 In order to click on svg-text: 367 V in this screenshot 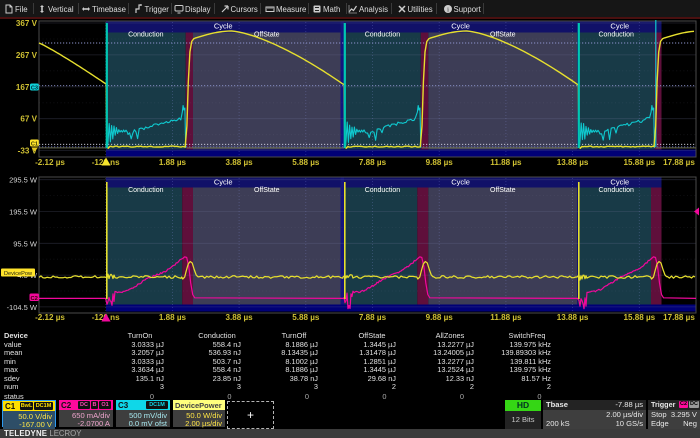, I will do `click(27, 23)`.